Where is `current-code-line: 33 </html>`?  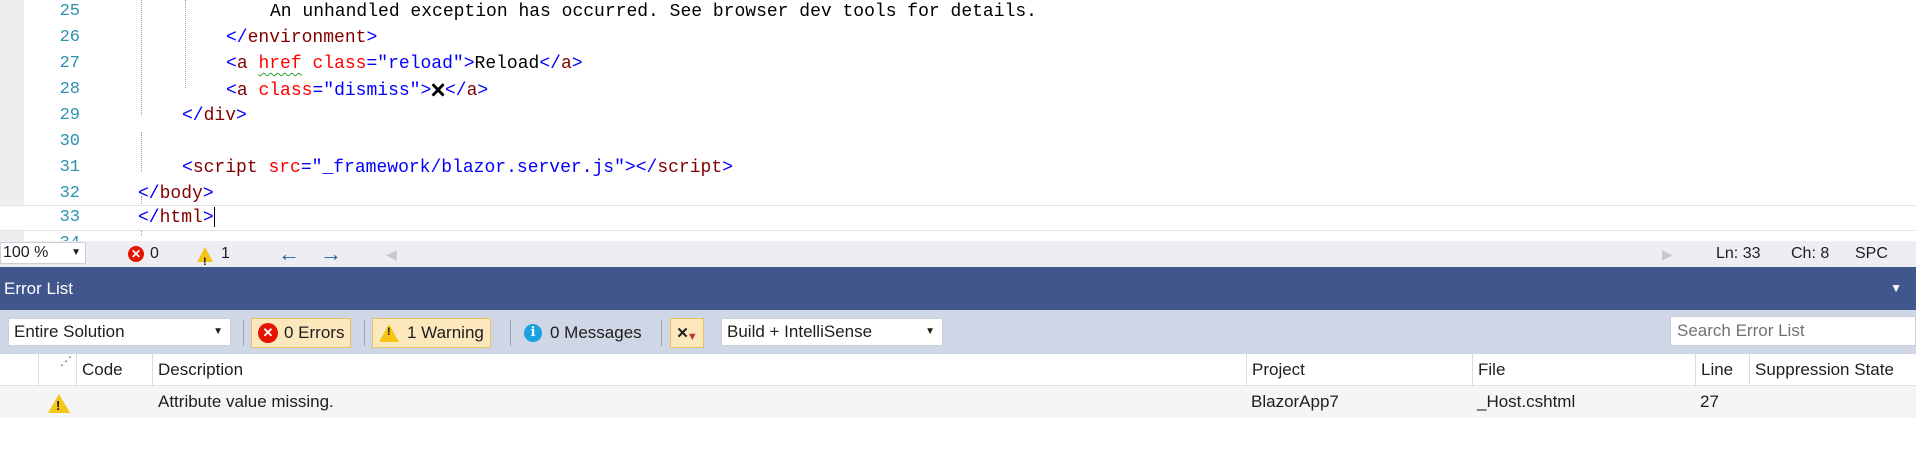 current-code-line: 33 </html> is located at coordinates (958, 218).